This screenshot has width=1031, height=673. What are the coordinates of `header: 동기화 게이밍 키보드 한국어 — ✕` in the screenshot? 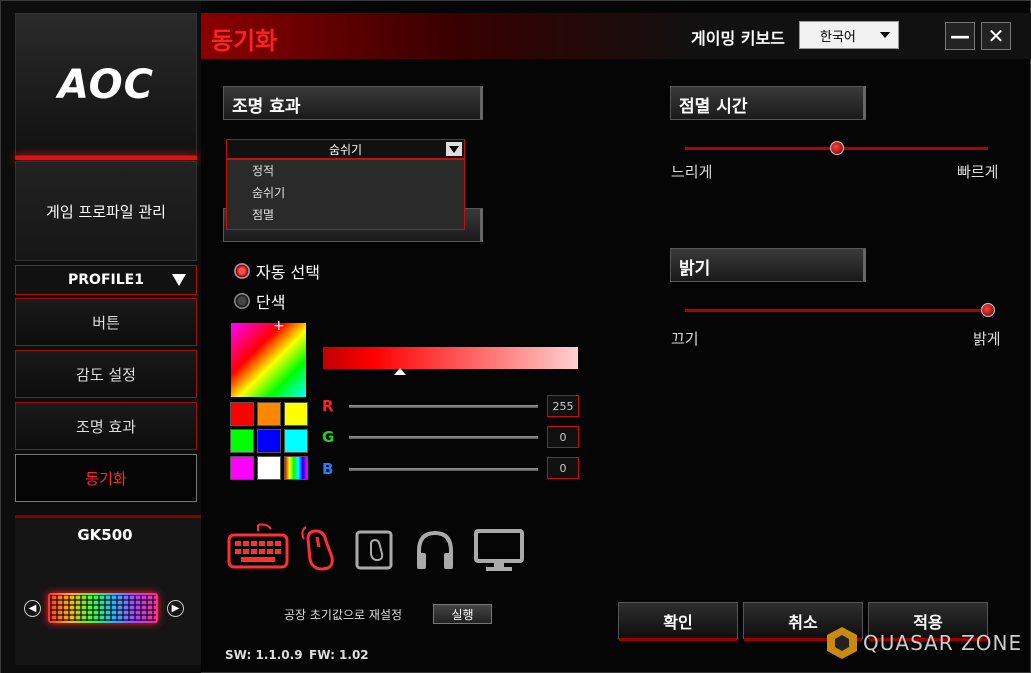 It's located at (616, 36).